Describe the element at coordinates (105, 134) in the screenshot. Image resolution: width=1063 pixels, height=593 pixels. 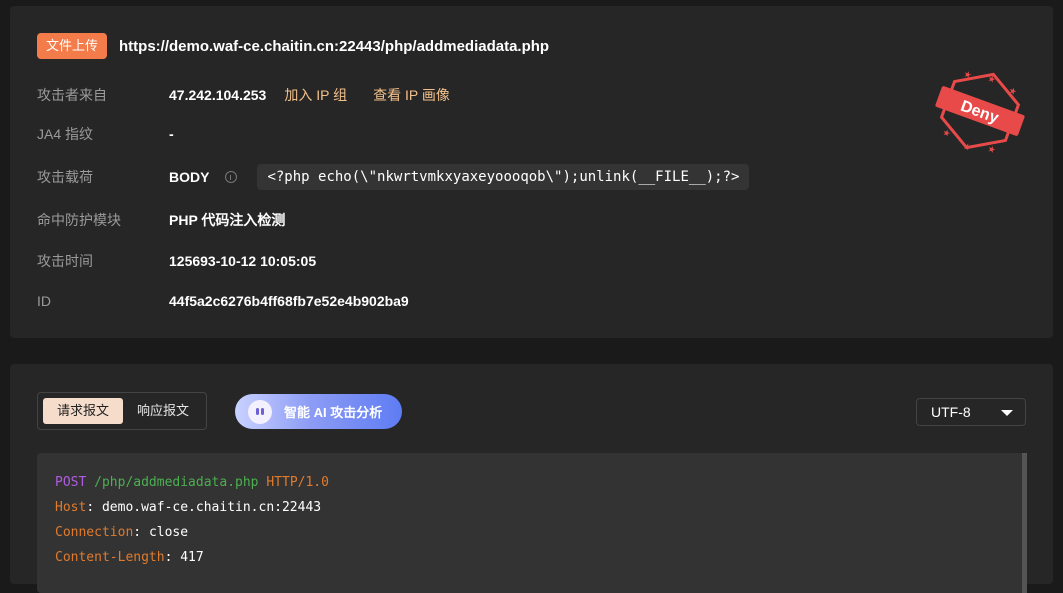
I see `ja4-row: JA4 指纹 -` at that location.